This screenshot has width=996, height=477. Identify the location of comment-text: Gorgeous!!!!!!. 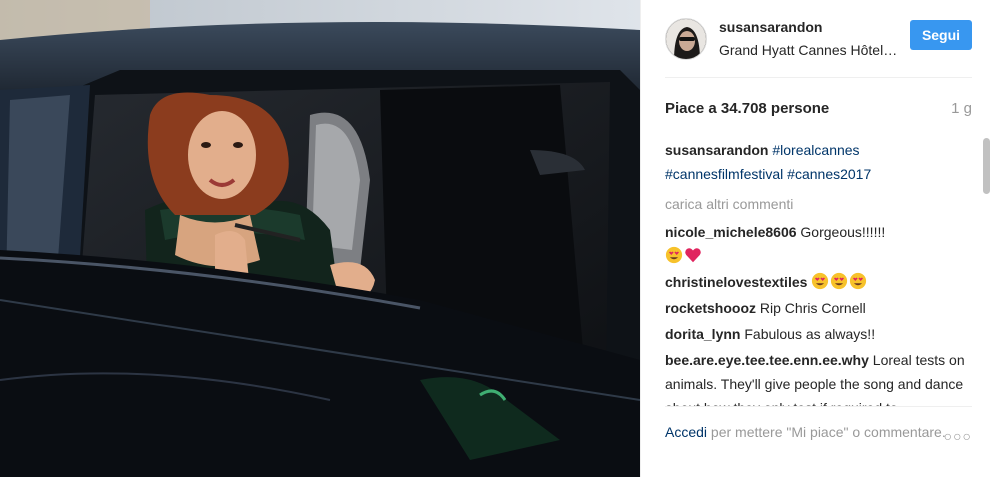
(843, 232).